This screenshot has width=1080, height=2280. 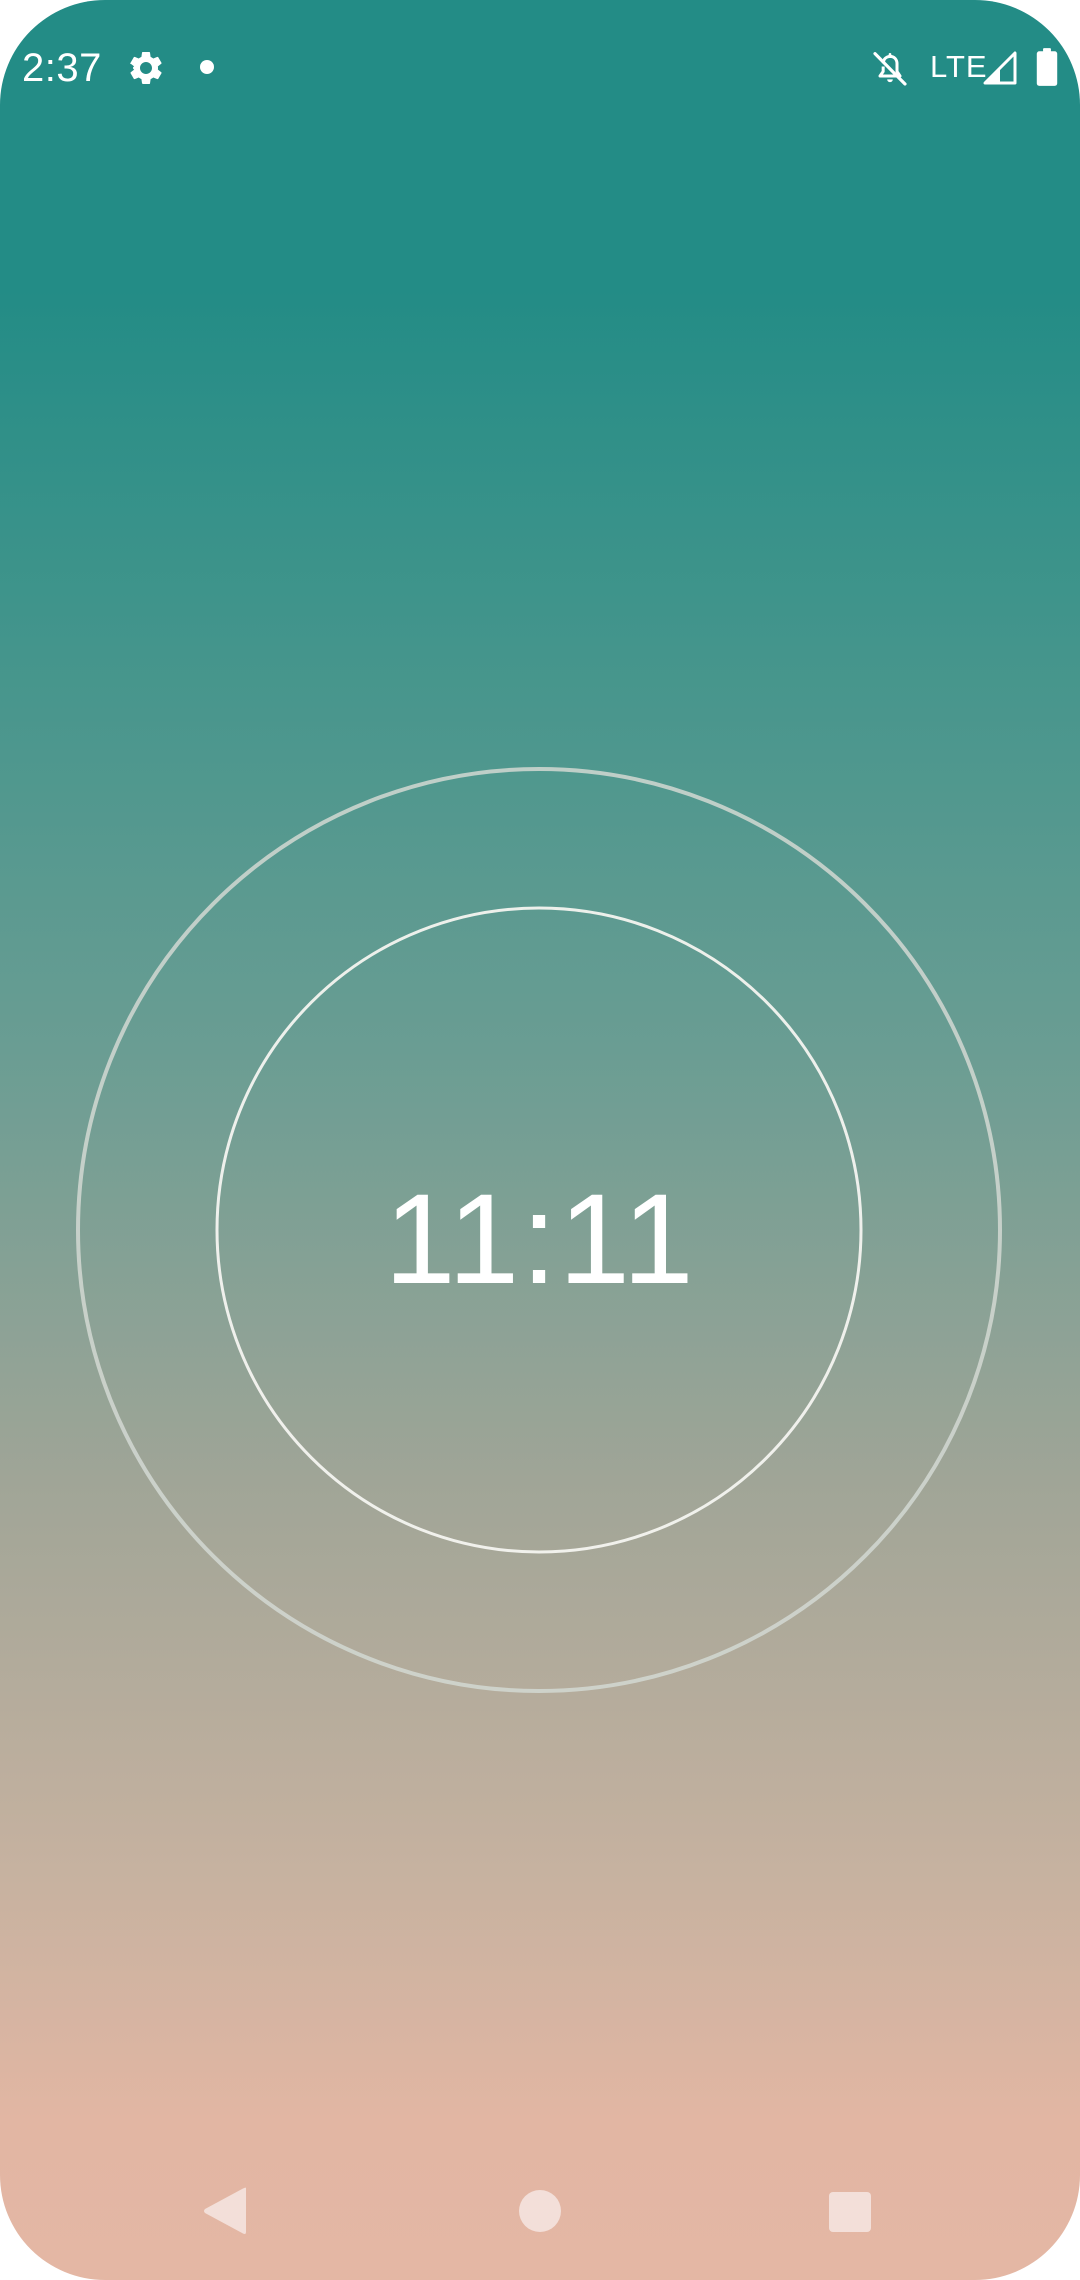 What do you see at coordinates (850, 2212) in the screenshot?
I see `recents-icon` at bounding box center [850, 2212].